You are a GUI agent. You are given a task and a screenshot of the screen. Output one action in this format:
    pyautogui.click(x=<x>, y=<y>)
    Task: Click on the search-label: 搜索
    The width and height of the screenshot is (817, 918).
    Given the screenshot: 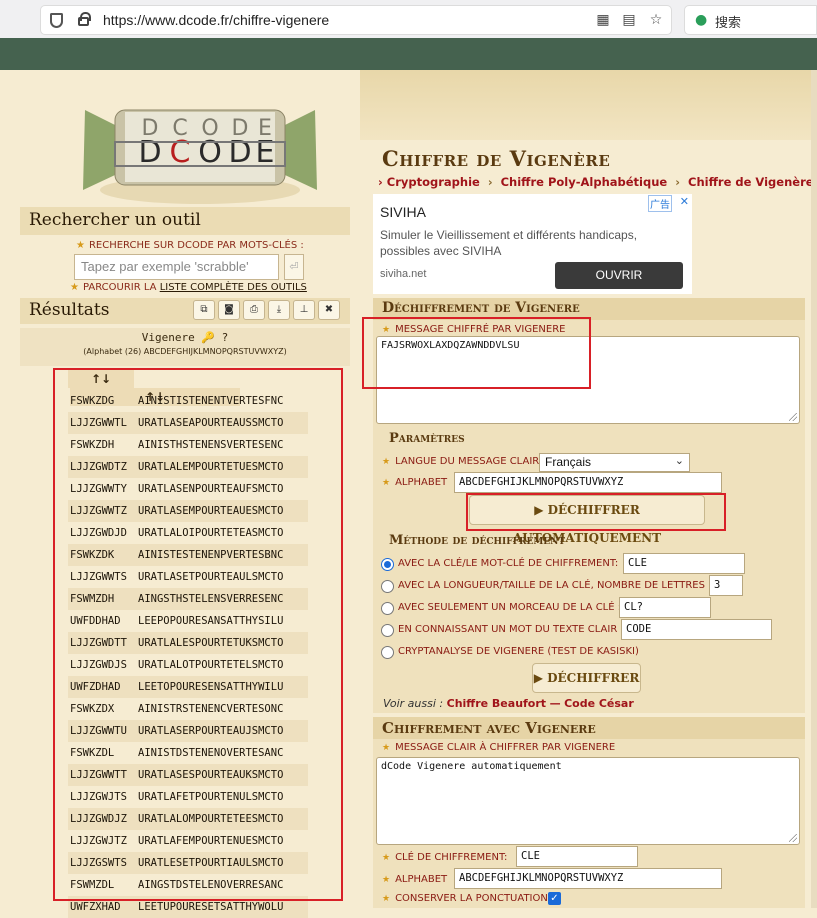 What is the action you would take?
    pyautogui.click(x=728, y=23)
    